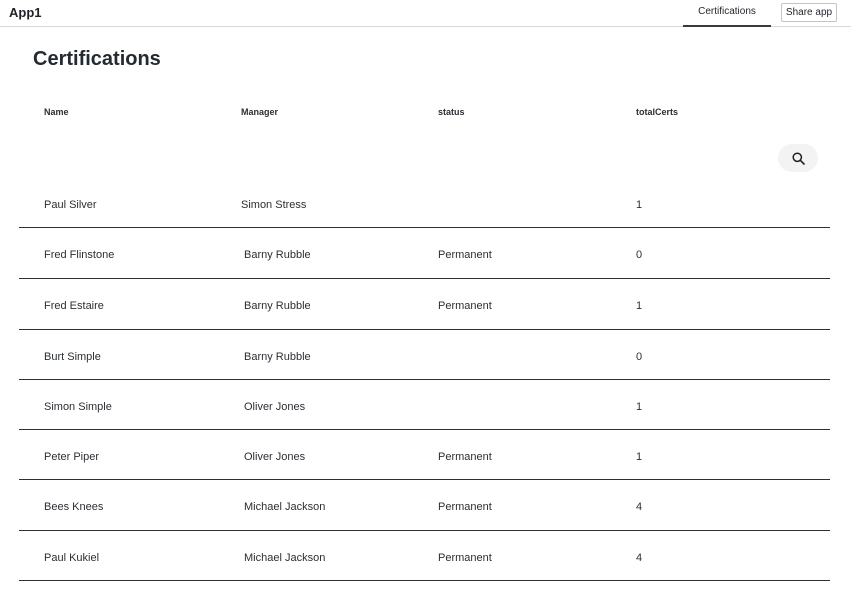  Describe the element at coordinates (72, 457) in the screenshot. I see `cell-name: Peter Piper` at that location.